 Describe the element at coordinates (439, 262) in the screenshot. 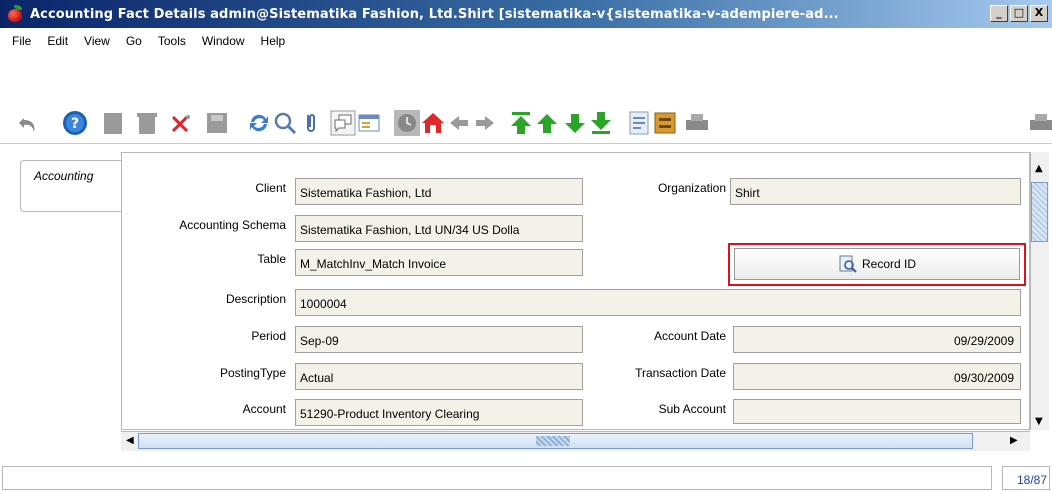

I see `table-field: M_MatchInv_Match Invoice` at that location.